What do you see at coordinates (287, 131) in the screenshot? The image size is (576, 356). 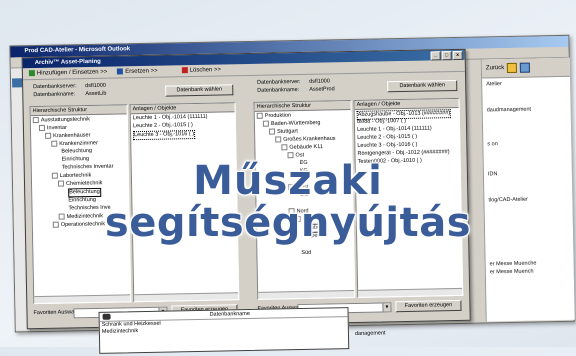 I see `tree-node-label: Stuttgart` at bounding box center [287, 131].